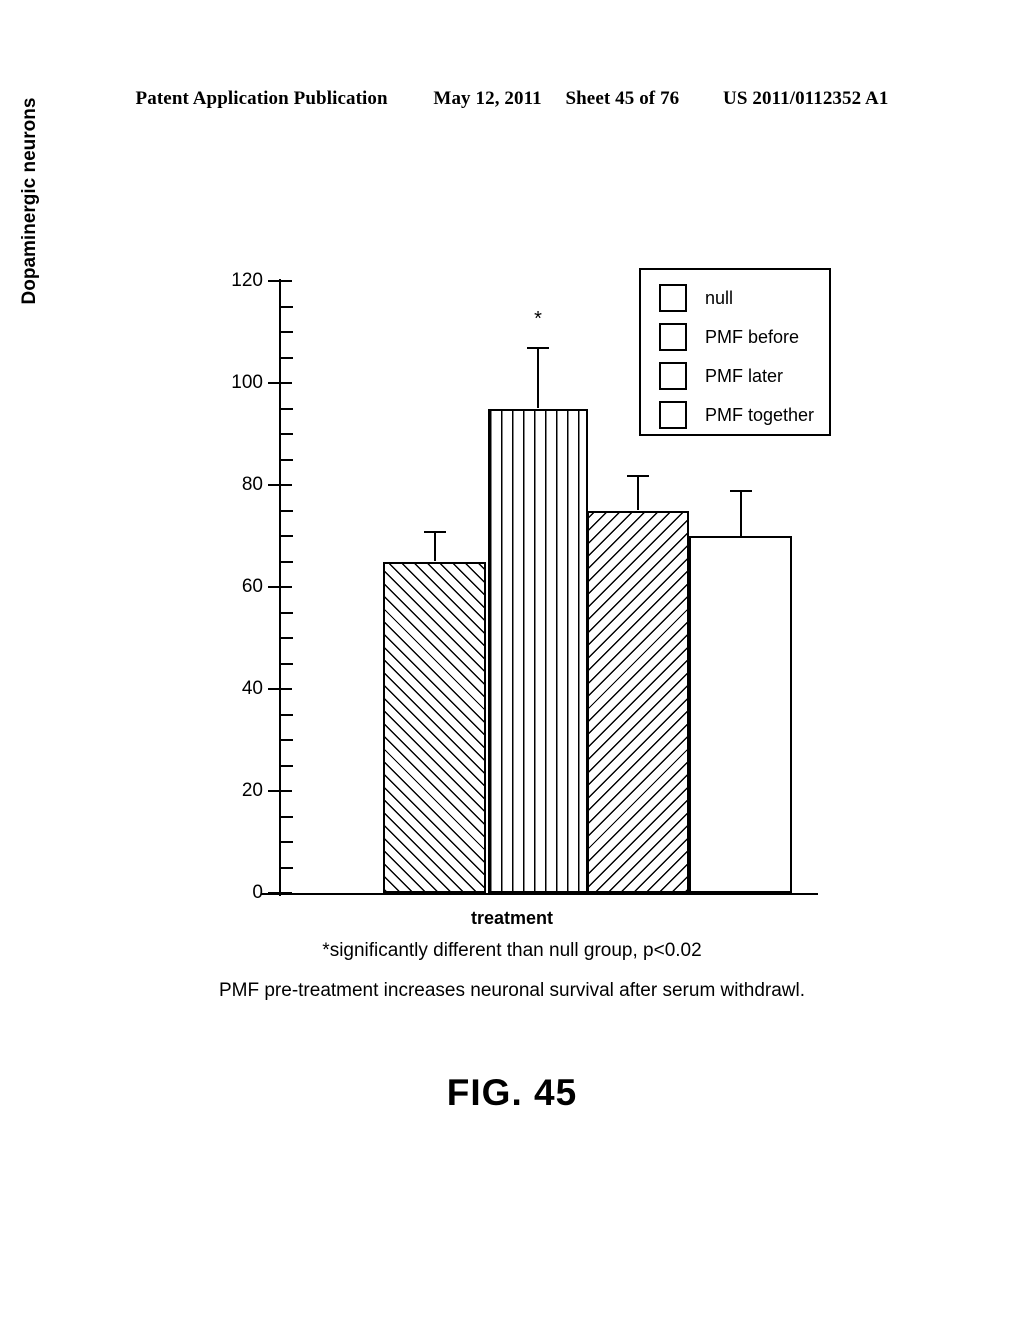 The height and width of the screenshot is (1320, 1024). What do you see at coordinates (230, 485) in the screenshot?
I see `y-tick-label: 80` at bounding box center [230, 485].